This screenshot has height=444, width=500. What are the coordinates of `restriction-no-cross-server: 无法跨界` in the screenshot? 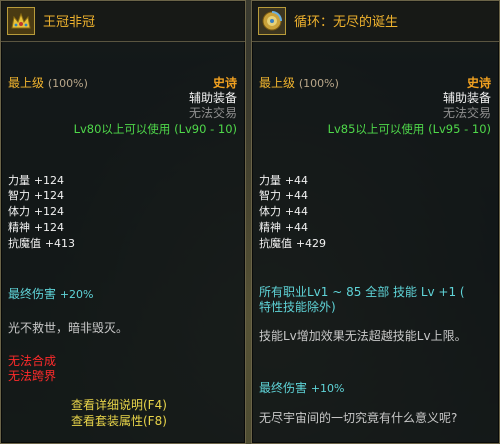 It's located at (32, 376).